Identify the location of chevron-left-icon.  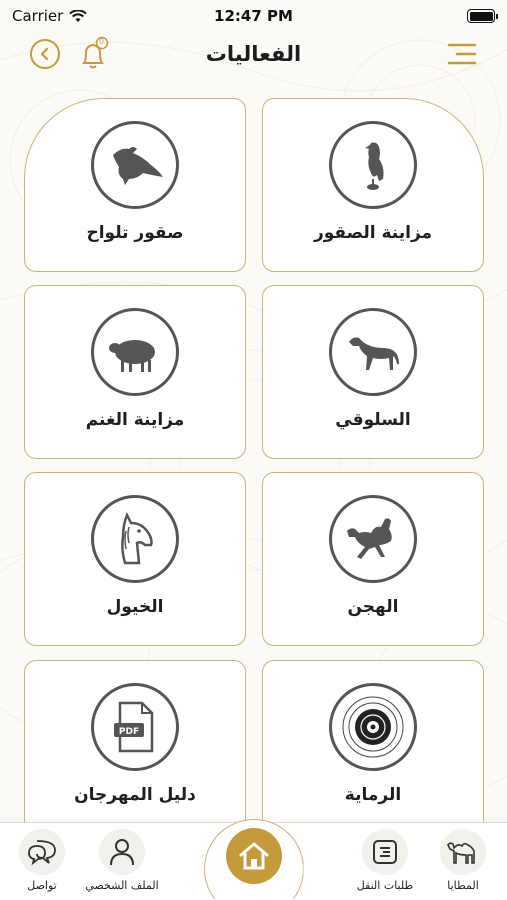
(44, 54).